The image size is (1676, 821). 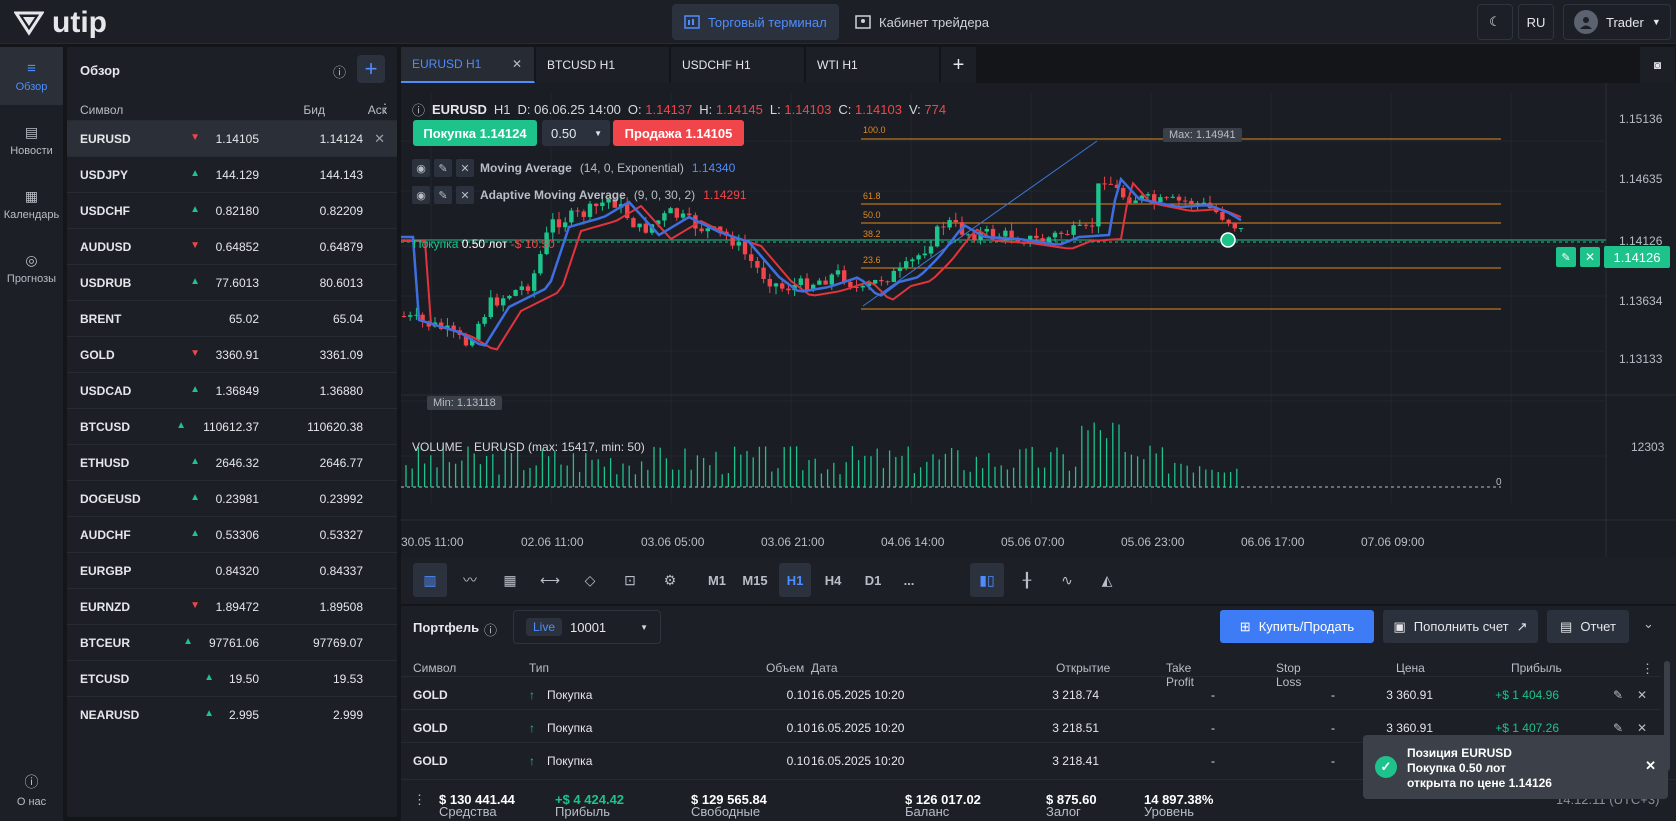 What do you see at coordinates (232, 714) in the screenshot?
I see `symbol-row: NEARUSD ▲ 2.995 2.999` at bounding box center [232, 714].